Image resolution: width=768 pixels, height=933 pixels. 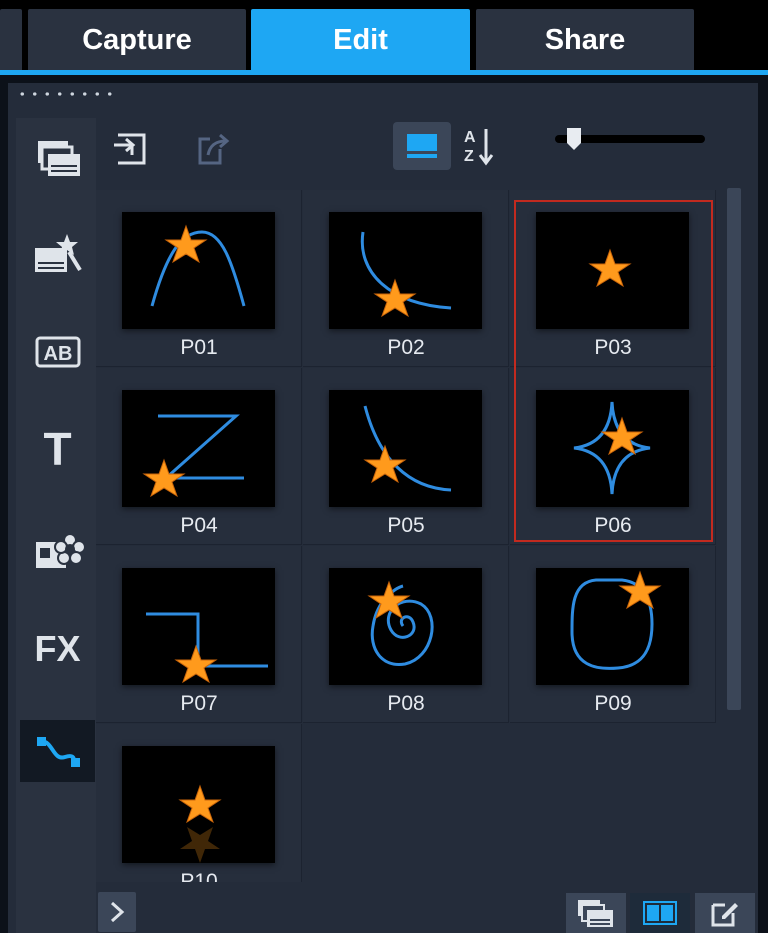 I want to click on grid-scrollbar, so click(x=734, y=449).